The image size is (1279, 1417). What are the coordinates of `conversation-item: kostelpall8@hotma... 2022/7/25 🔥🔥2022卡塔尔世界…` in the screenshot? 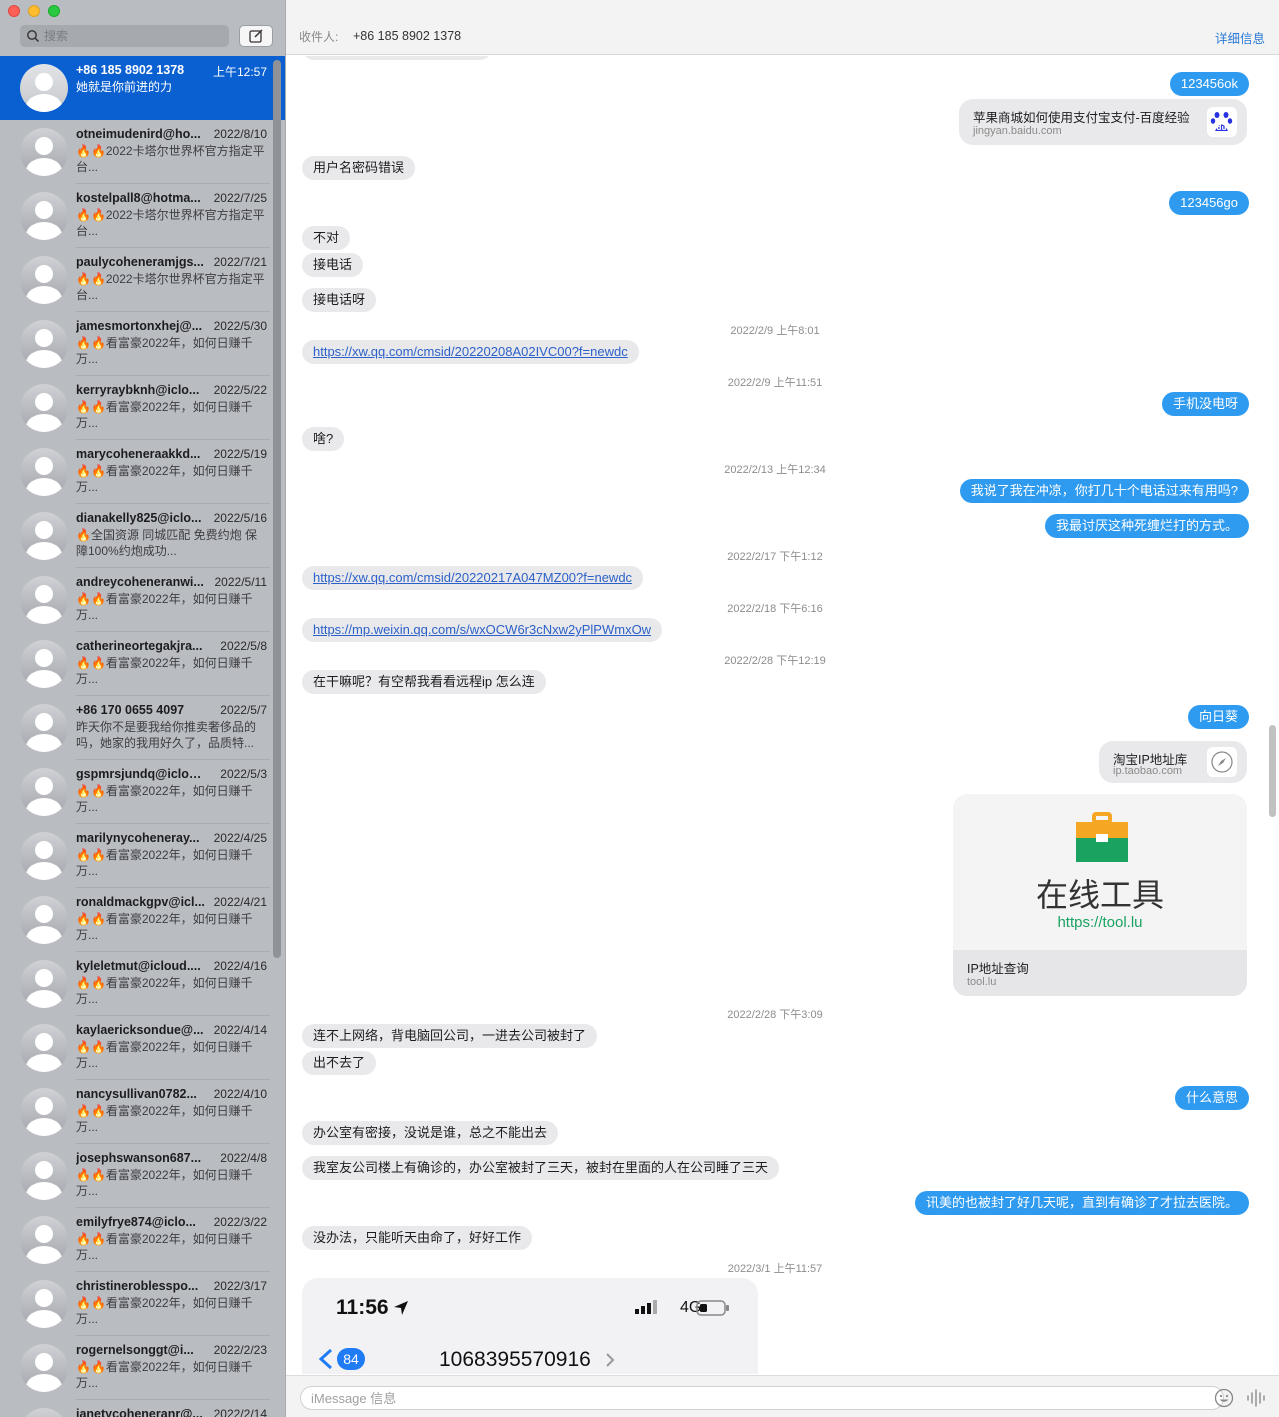 It's located at (142, 216).